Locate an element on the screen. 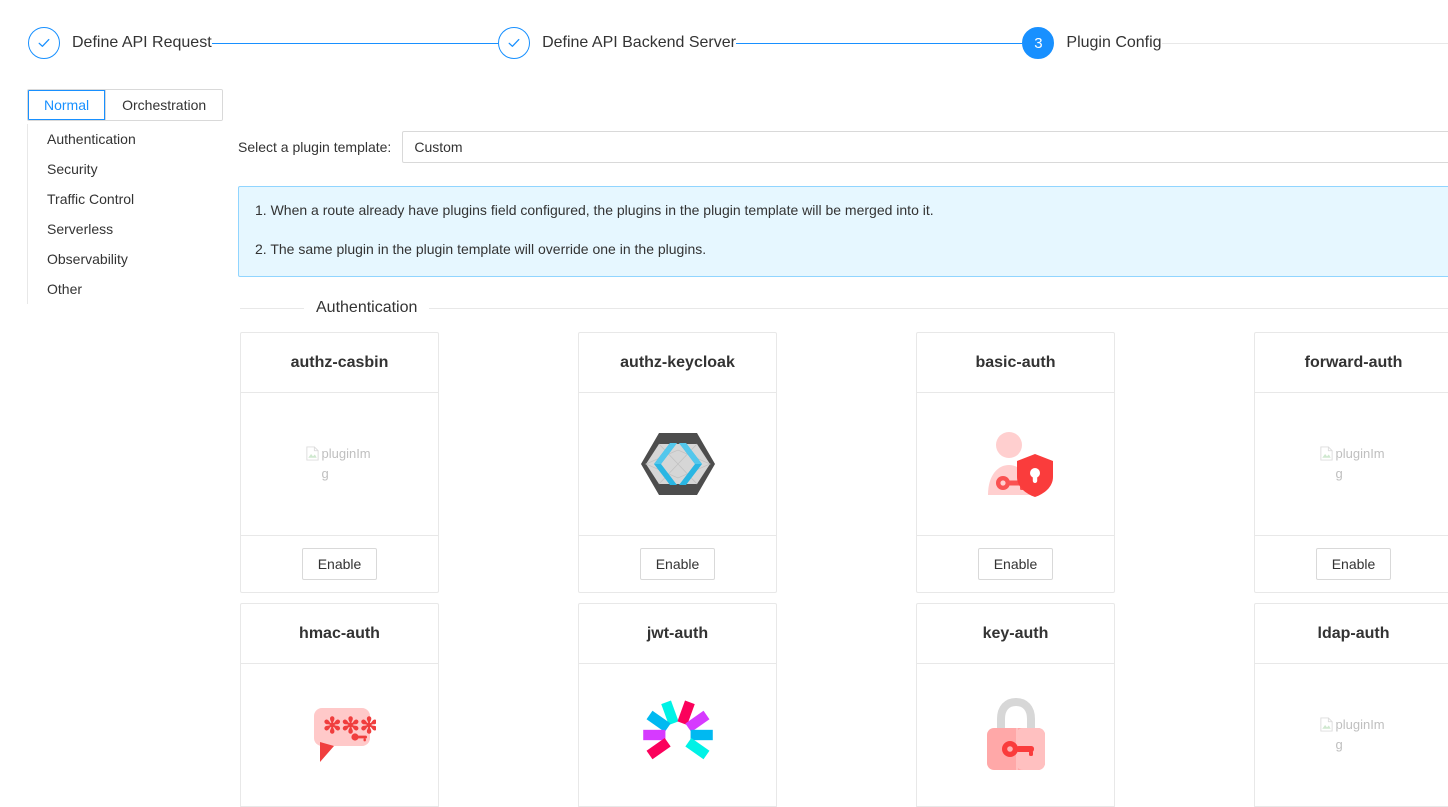 This screenshot has height=807, width=1448. plugin-name: hmac-auth is located at coordinates (339, 634).